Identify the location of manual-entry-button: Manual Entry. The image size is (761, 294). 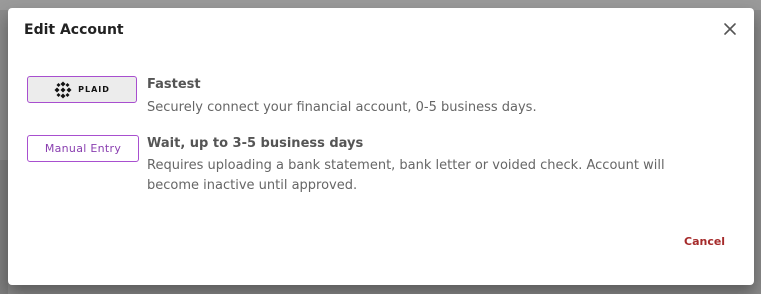
(83, 148).